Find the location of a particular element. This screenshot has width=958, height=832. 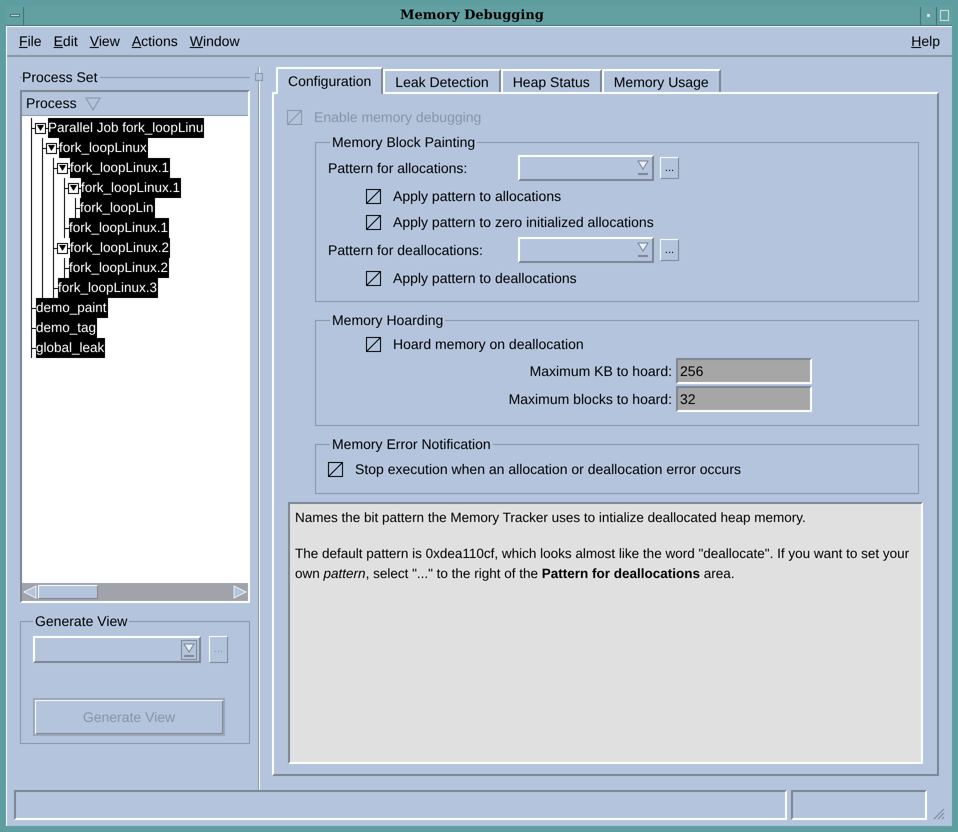

column-header: Process is located at coordinates (51, 103).